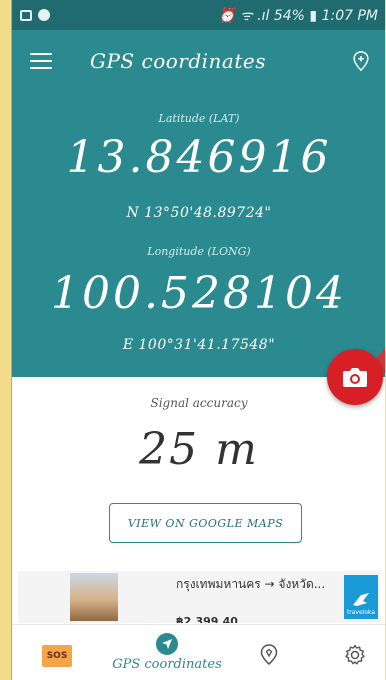 This screenshot has width=386, height=680. What do you see at coordinates (367, 580) in the screenshot?
I see `ad-info-icon: ⓘ✕` at bounding box center [367, 580].